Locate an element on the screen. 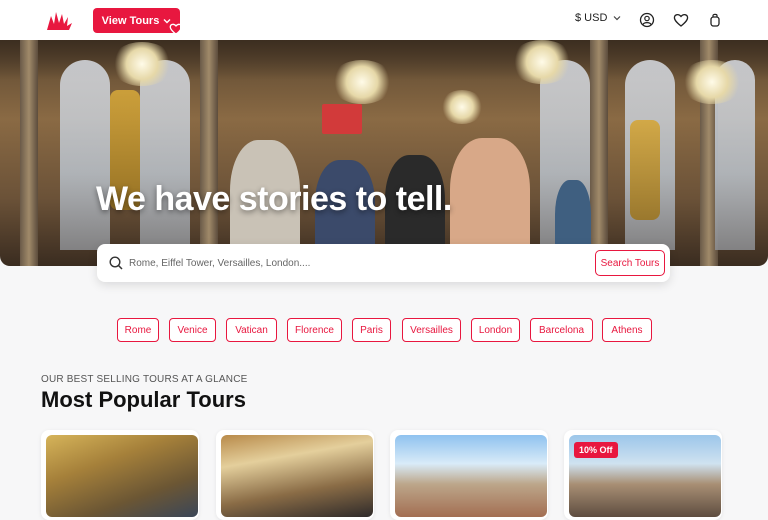  view-tours-button: View Tours is located at coordinates (136, 20).